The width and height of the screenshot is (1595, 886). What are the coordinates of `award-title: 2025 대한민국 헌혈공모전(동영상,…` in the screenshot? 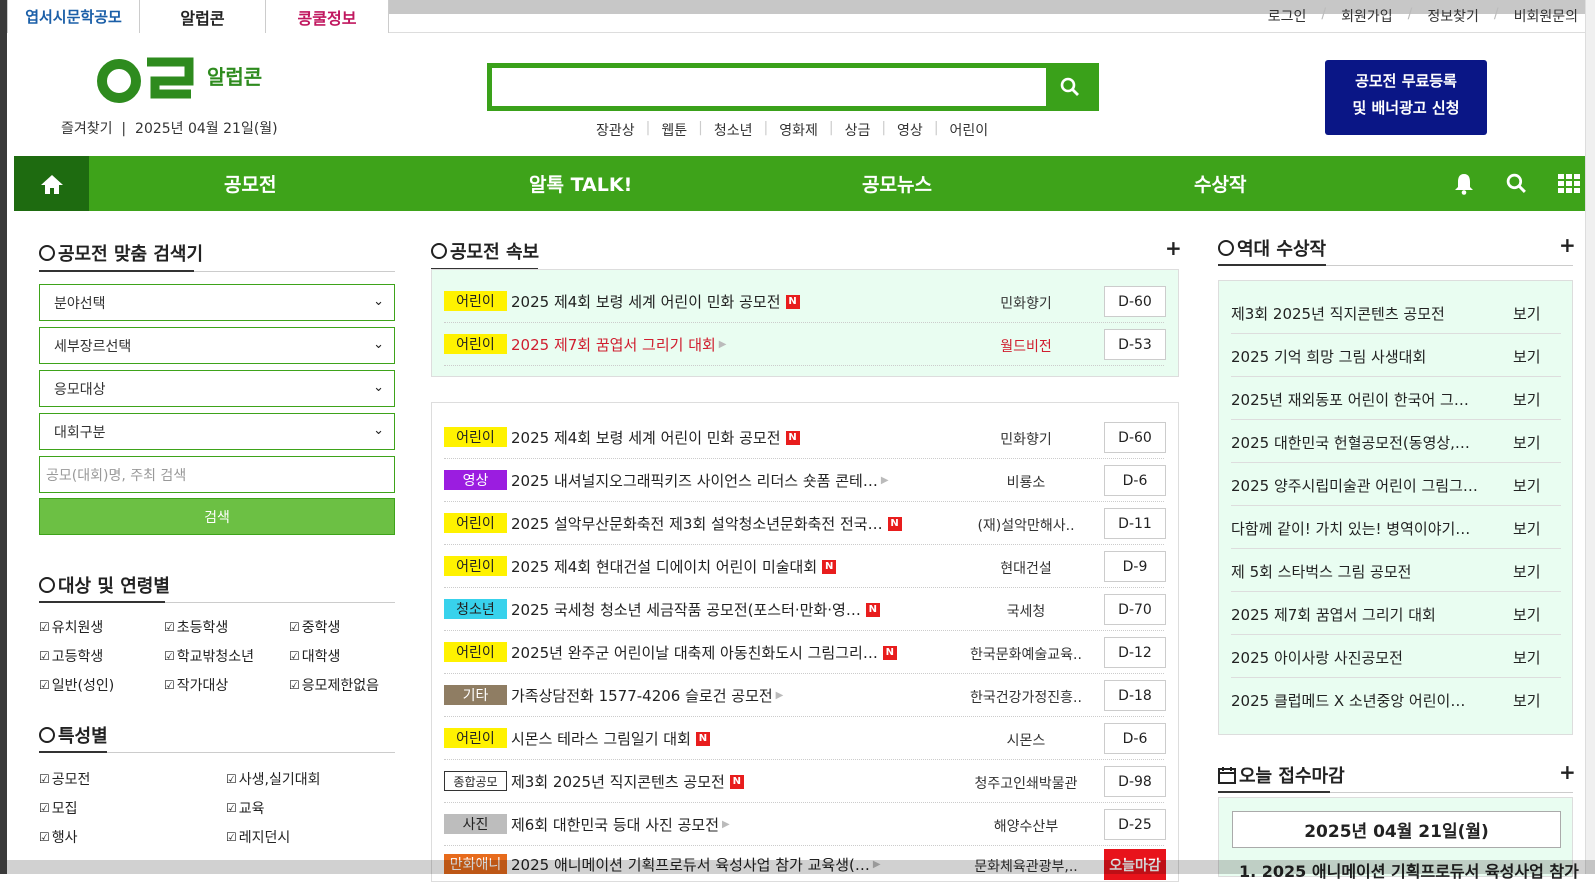 It's located at (1358, 442).